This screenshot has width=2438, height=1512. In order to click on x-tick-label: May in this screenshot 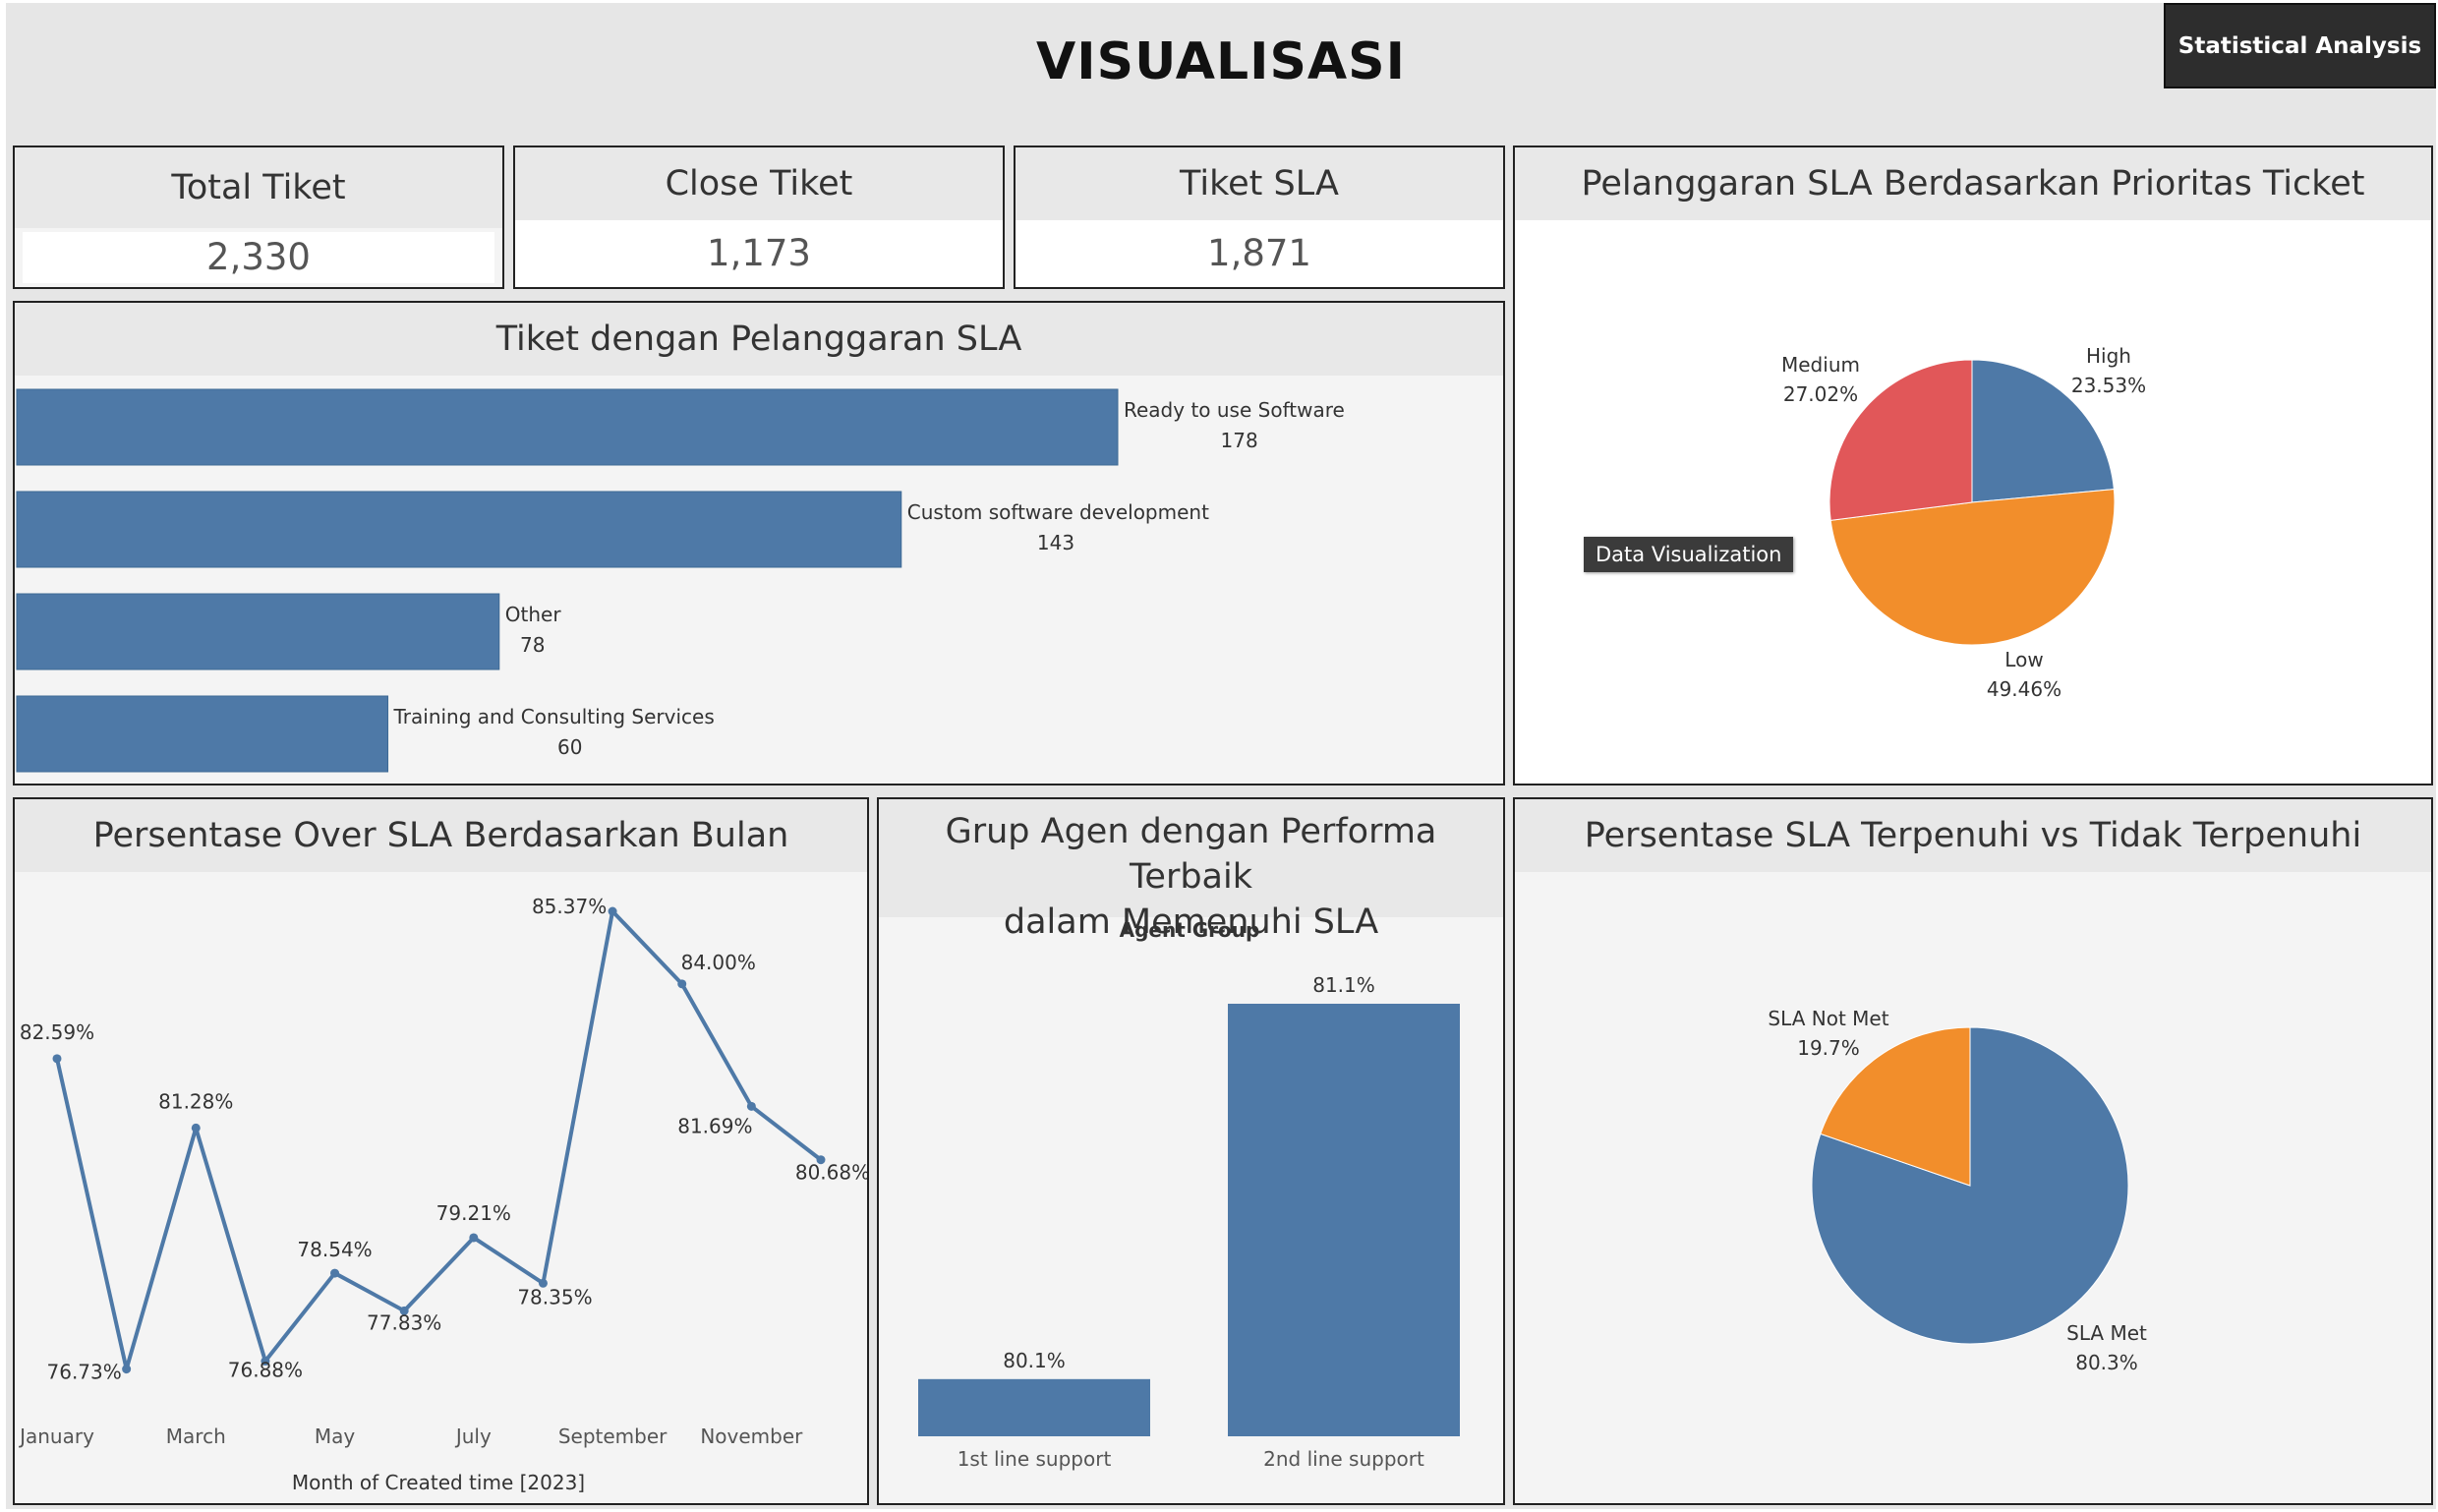, I will do `click(335, 1436)`.